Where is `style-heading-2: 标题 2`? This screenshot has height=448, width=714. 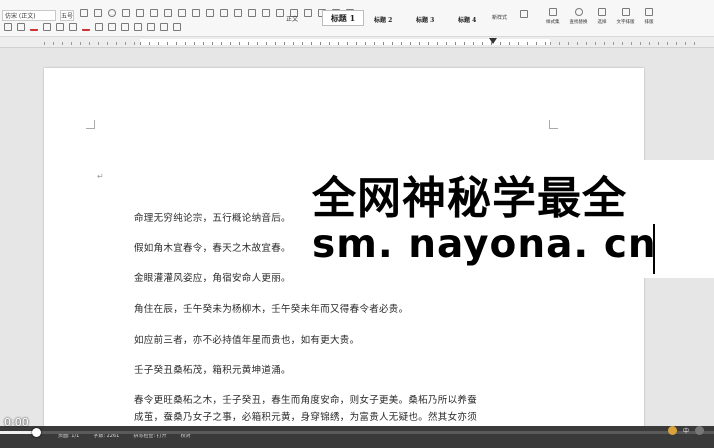 style-heading-2: 标题 2 is located at coordinates (383, 19).